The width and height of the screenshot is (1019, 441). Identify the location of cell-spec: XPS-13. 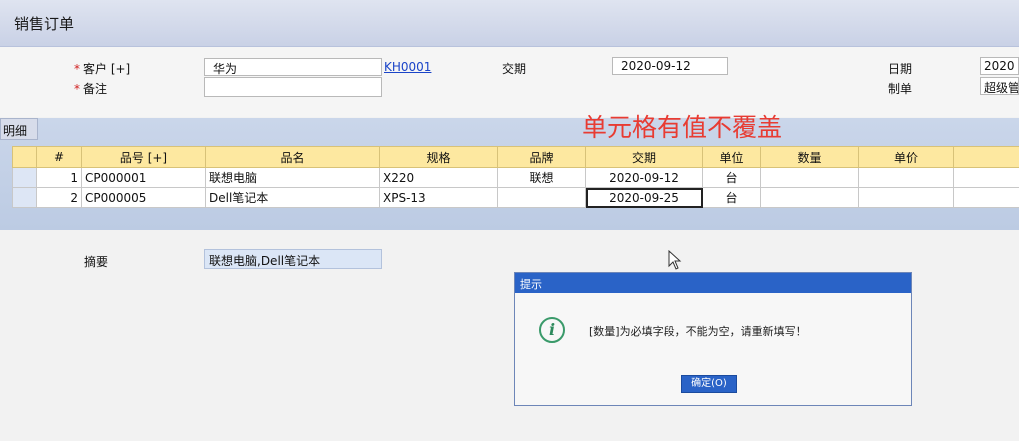
(438, 197).